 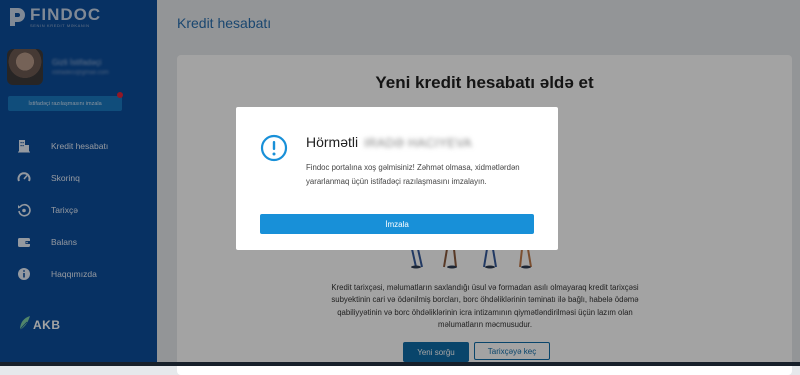 I want to click on modal-heading: Hörmətli IRADƏ HACIYEVA, so click(x=389, y=142).